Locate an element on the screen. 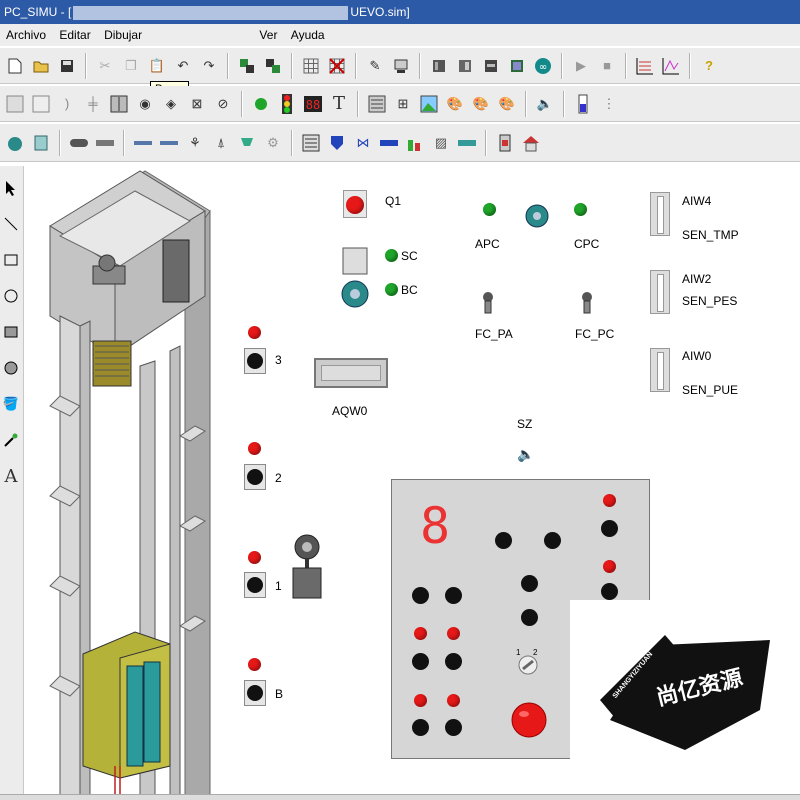 This screenshot has height=800, width=800. comp-g-icon: ◈ is located at coordinates (171, 104).